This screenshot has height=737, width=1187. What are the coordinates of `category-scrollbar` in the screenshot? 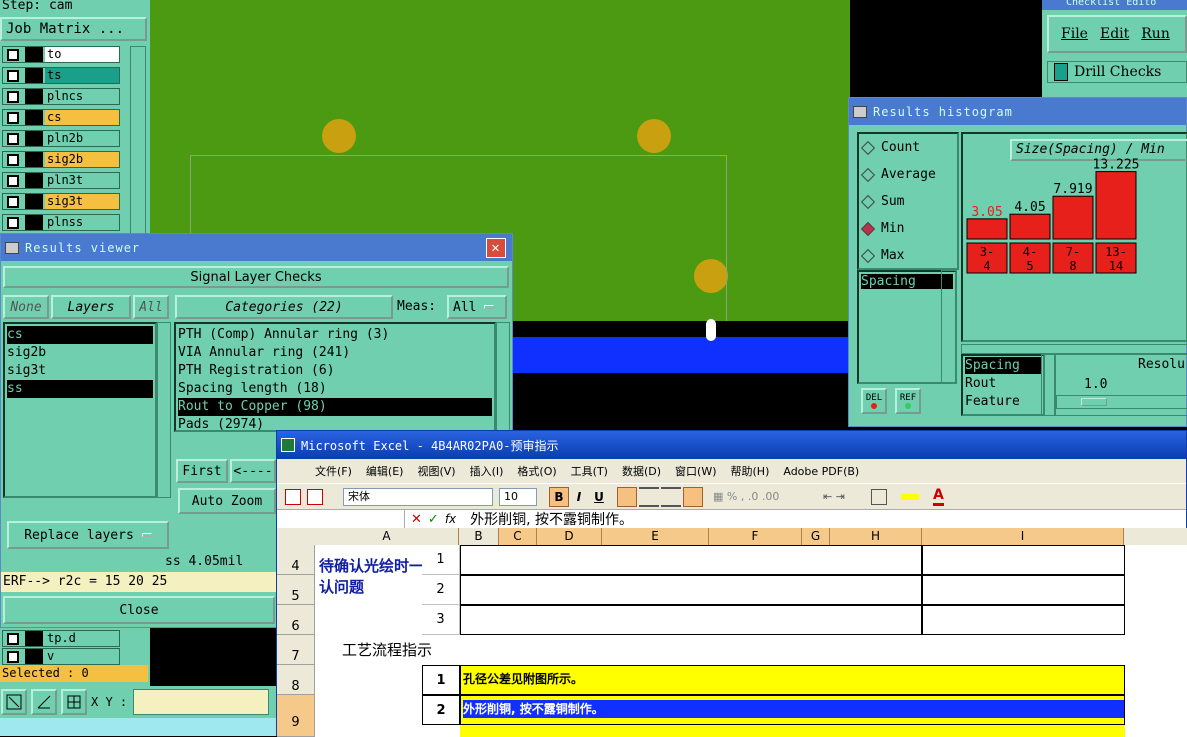 It's located at (503, 377).